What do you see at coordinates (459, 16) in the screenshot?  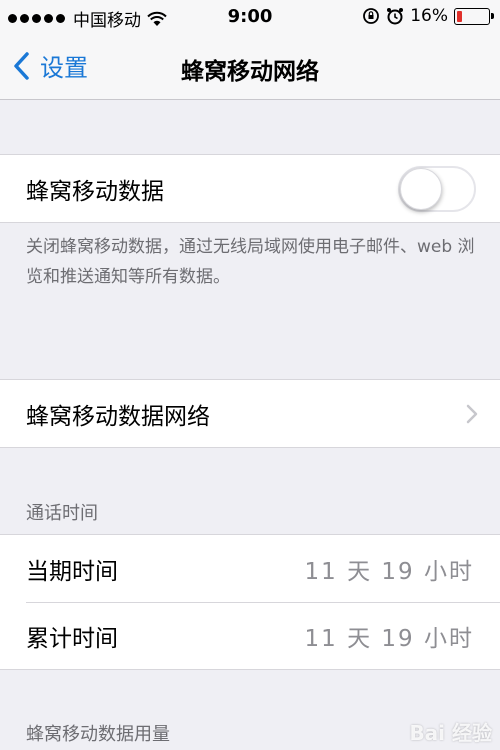 I see `battery-fill` at bounding box center [459, 16].